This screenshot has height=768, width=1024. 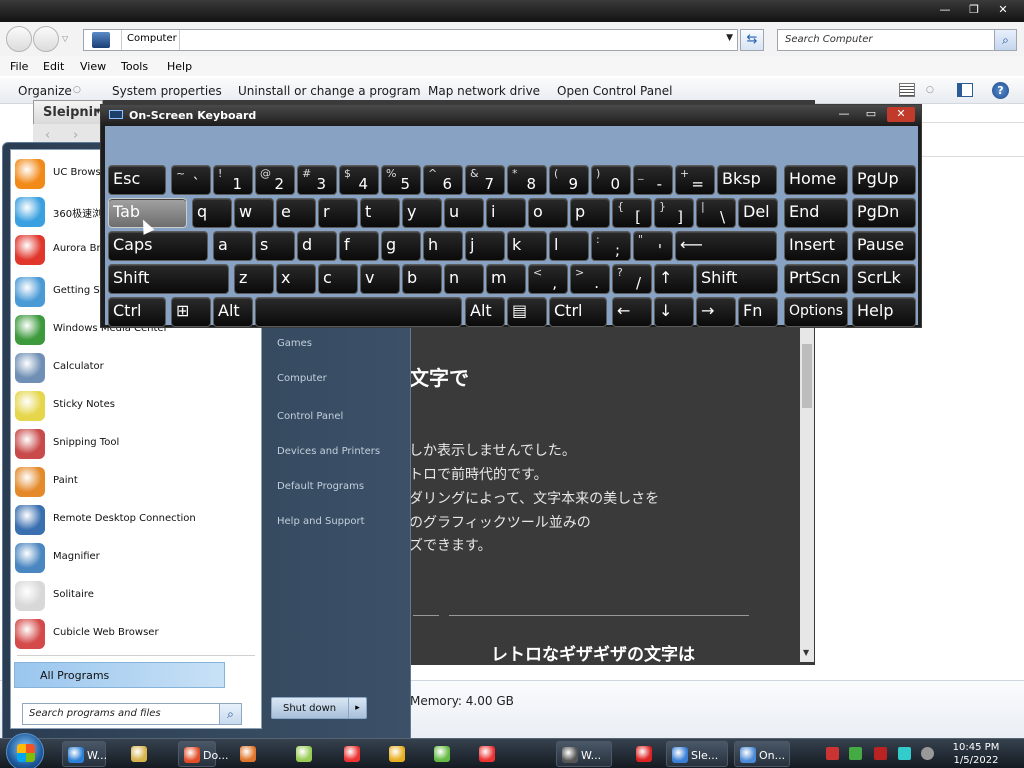 I want to click on key-b: b, so click(x=422, y=279).